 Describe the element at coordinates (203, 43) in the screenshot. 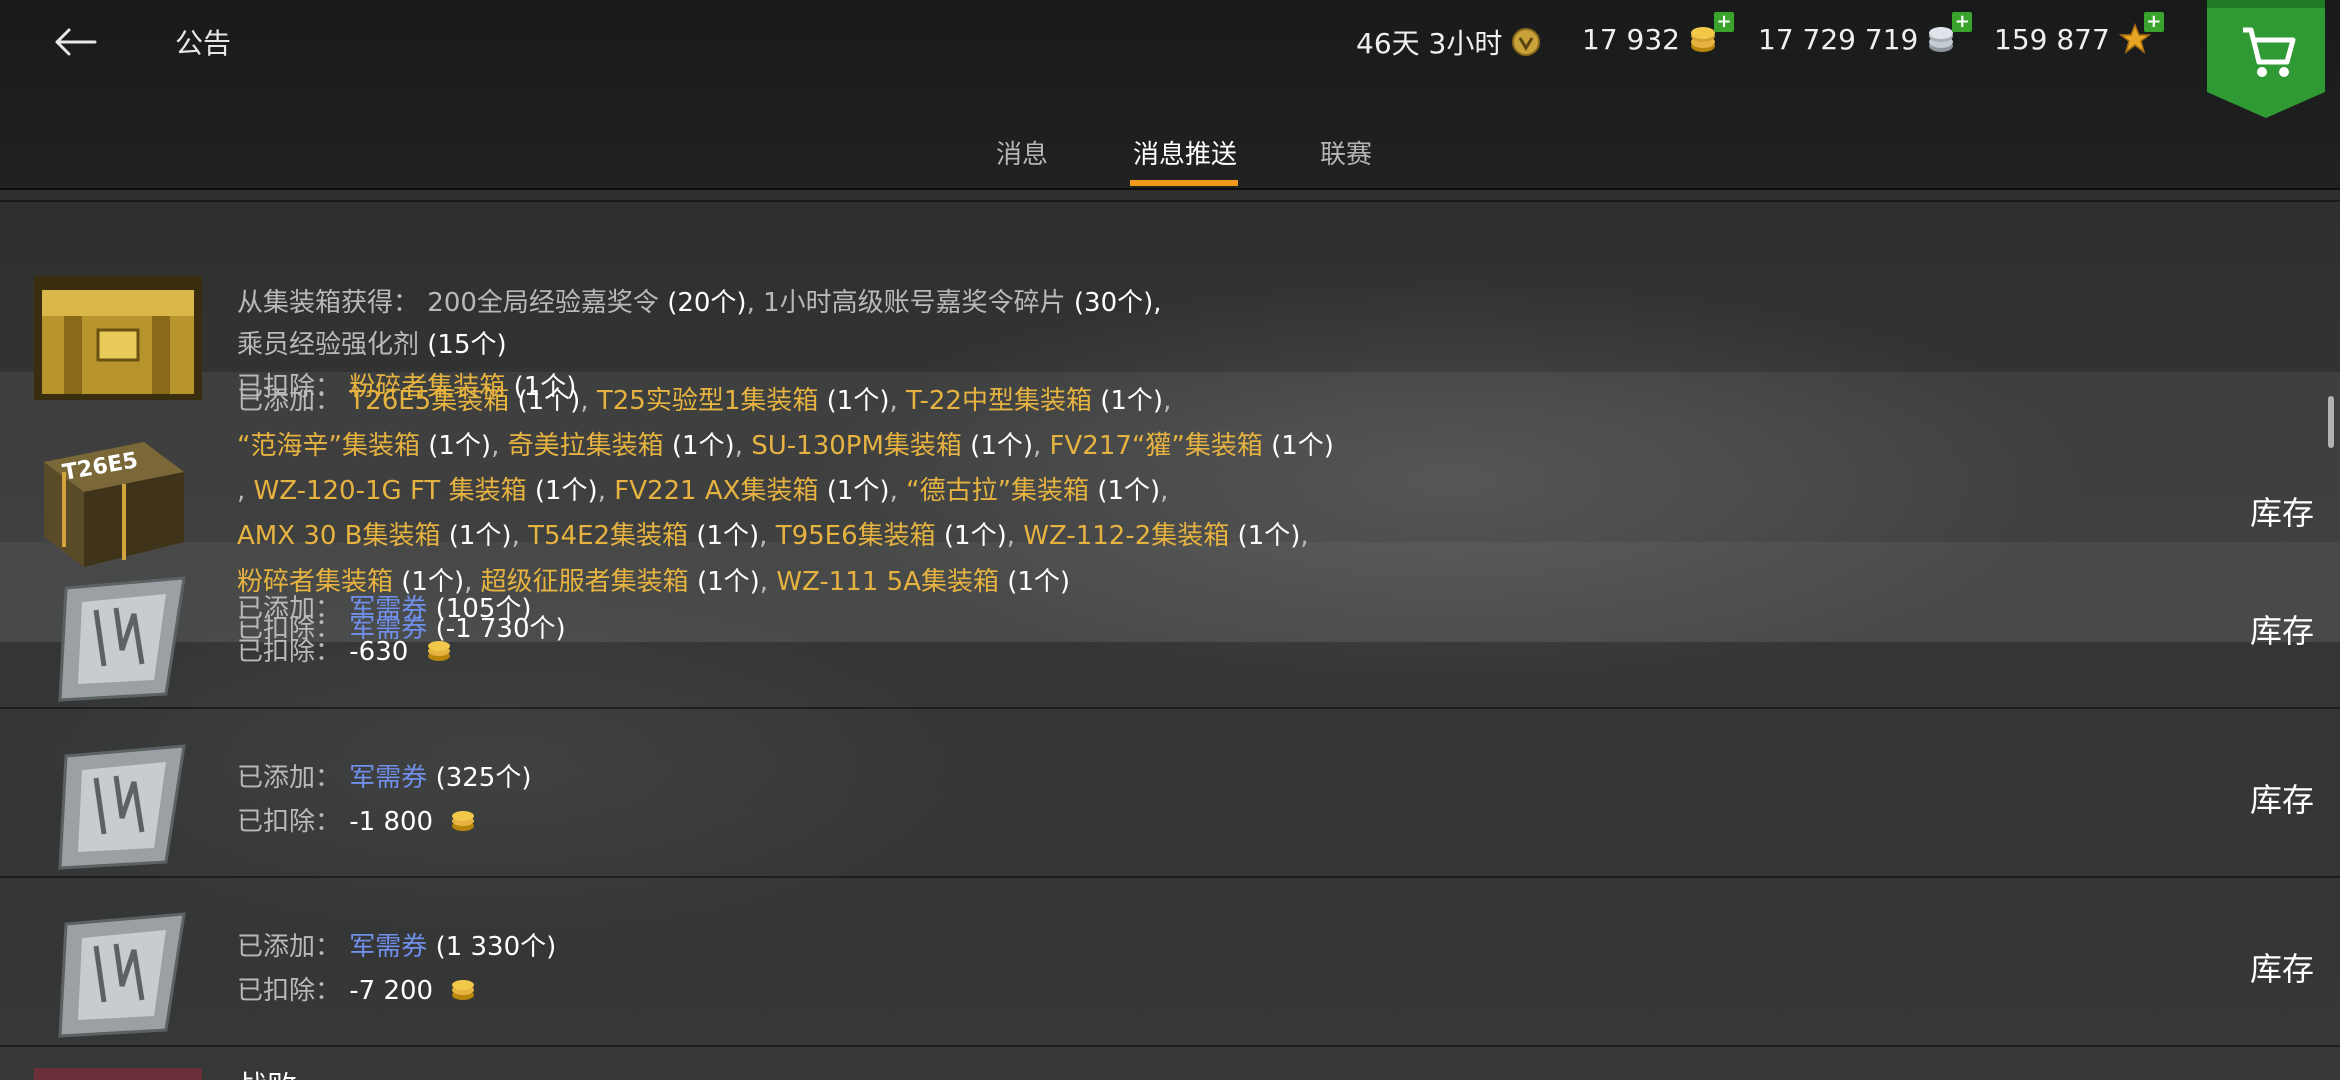

I see `page-title: 公告` at that location.